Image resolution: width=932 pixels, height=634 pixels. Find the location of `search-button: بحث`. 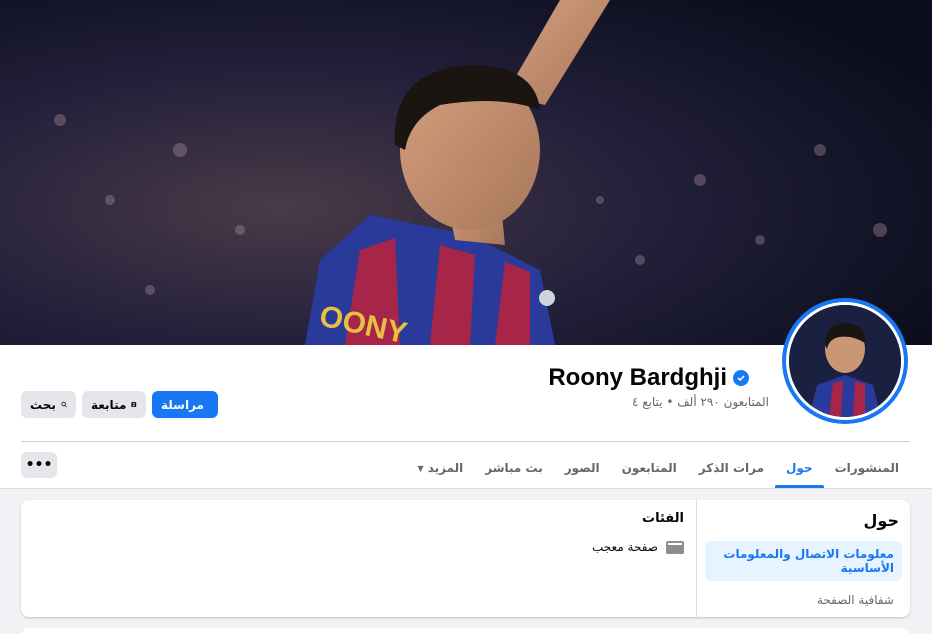

search-button: بحث is located at coordinates (48, 404).